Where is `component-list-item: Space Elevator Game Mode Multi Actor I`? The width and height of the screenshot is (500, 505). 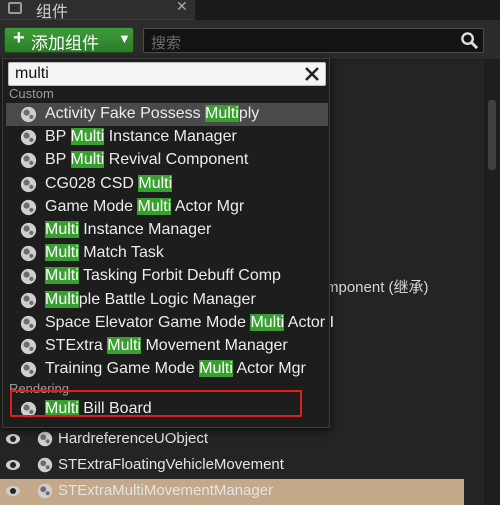
component-list-item: Space Elevator Game Mode Multi Actor I is located at coordinates (170, 323).